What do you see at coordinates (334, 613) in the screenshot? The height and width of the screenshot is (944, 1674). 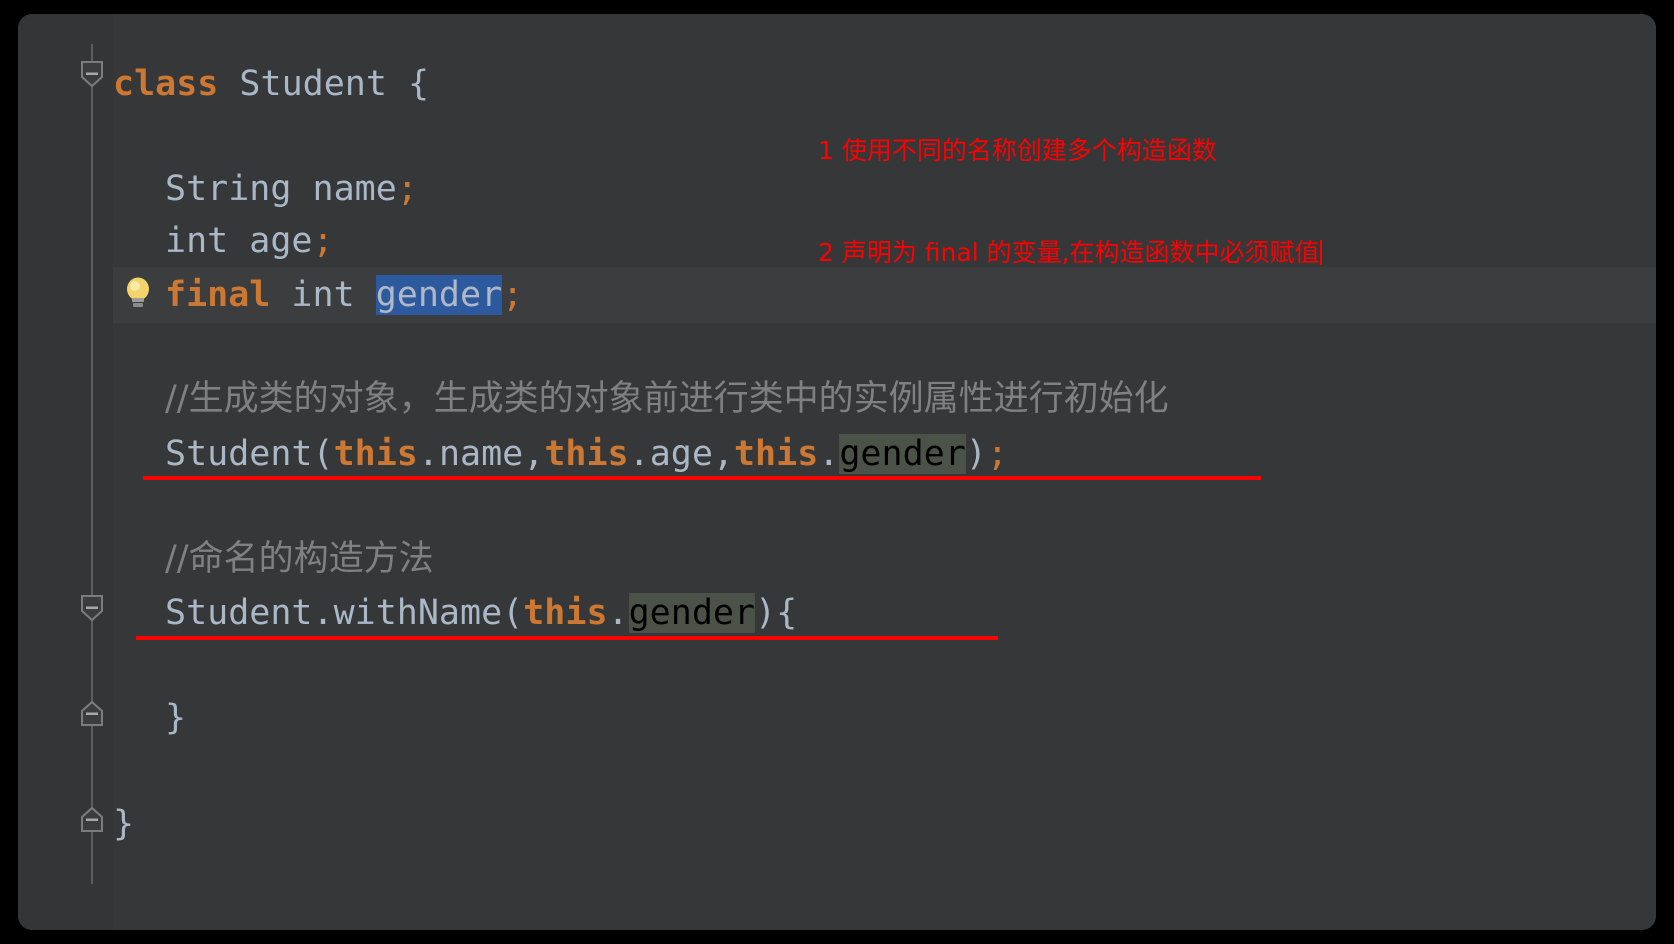 I see `code-token: Student.withName` at bounding box center [334, 613].